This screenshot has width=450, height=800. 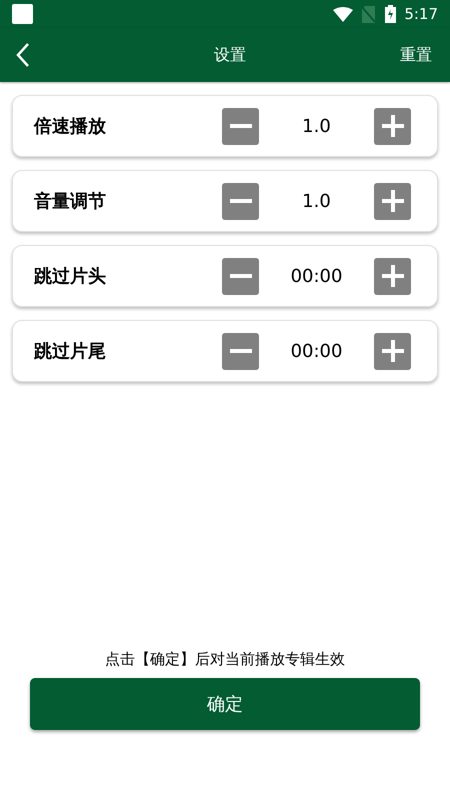 What do you see at coordinates (343, 14) in the screenshot?
I see `wifi-icon` at bounding box center [343, 14].